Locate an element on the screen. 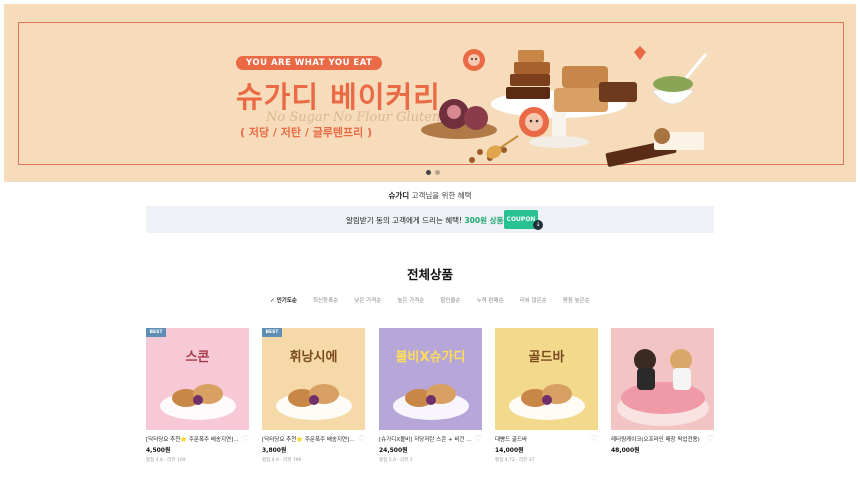 Image resolution: width=860 pixels, height=485 pixels. product-review: 평점 5.0 · 리뷰 2 is located at coordinates (396, 460).